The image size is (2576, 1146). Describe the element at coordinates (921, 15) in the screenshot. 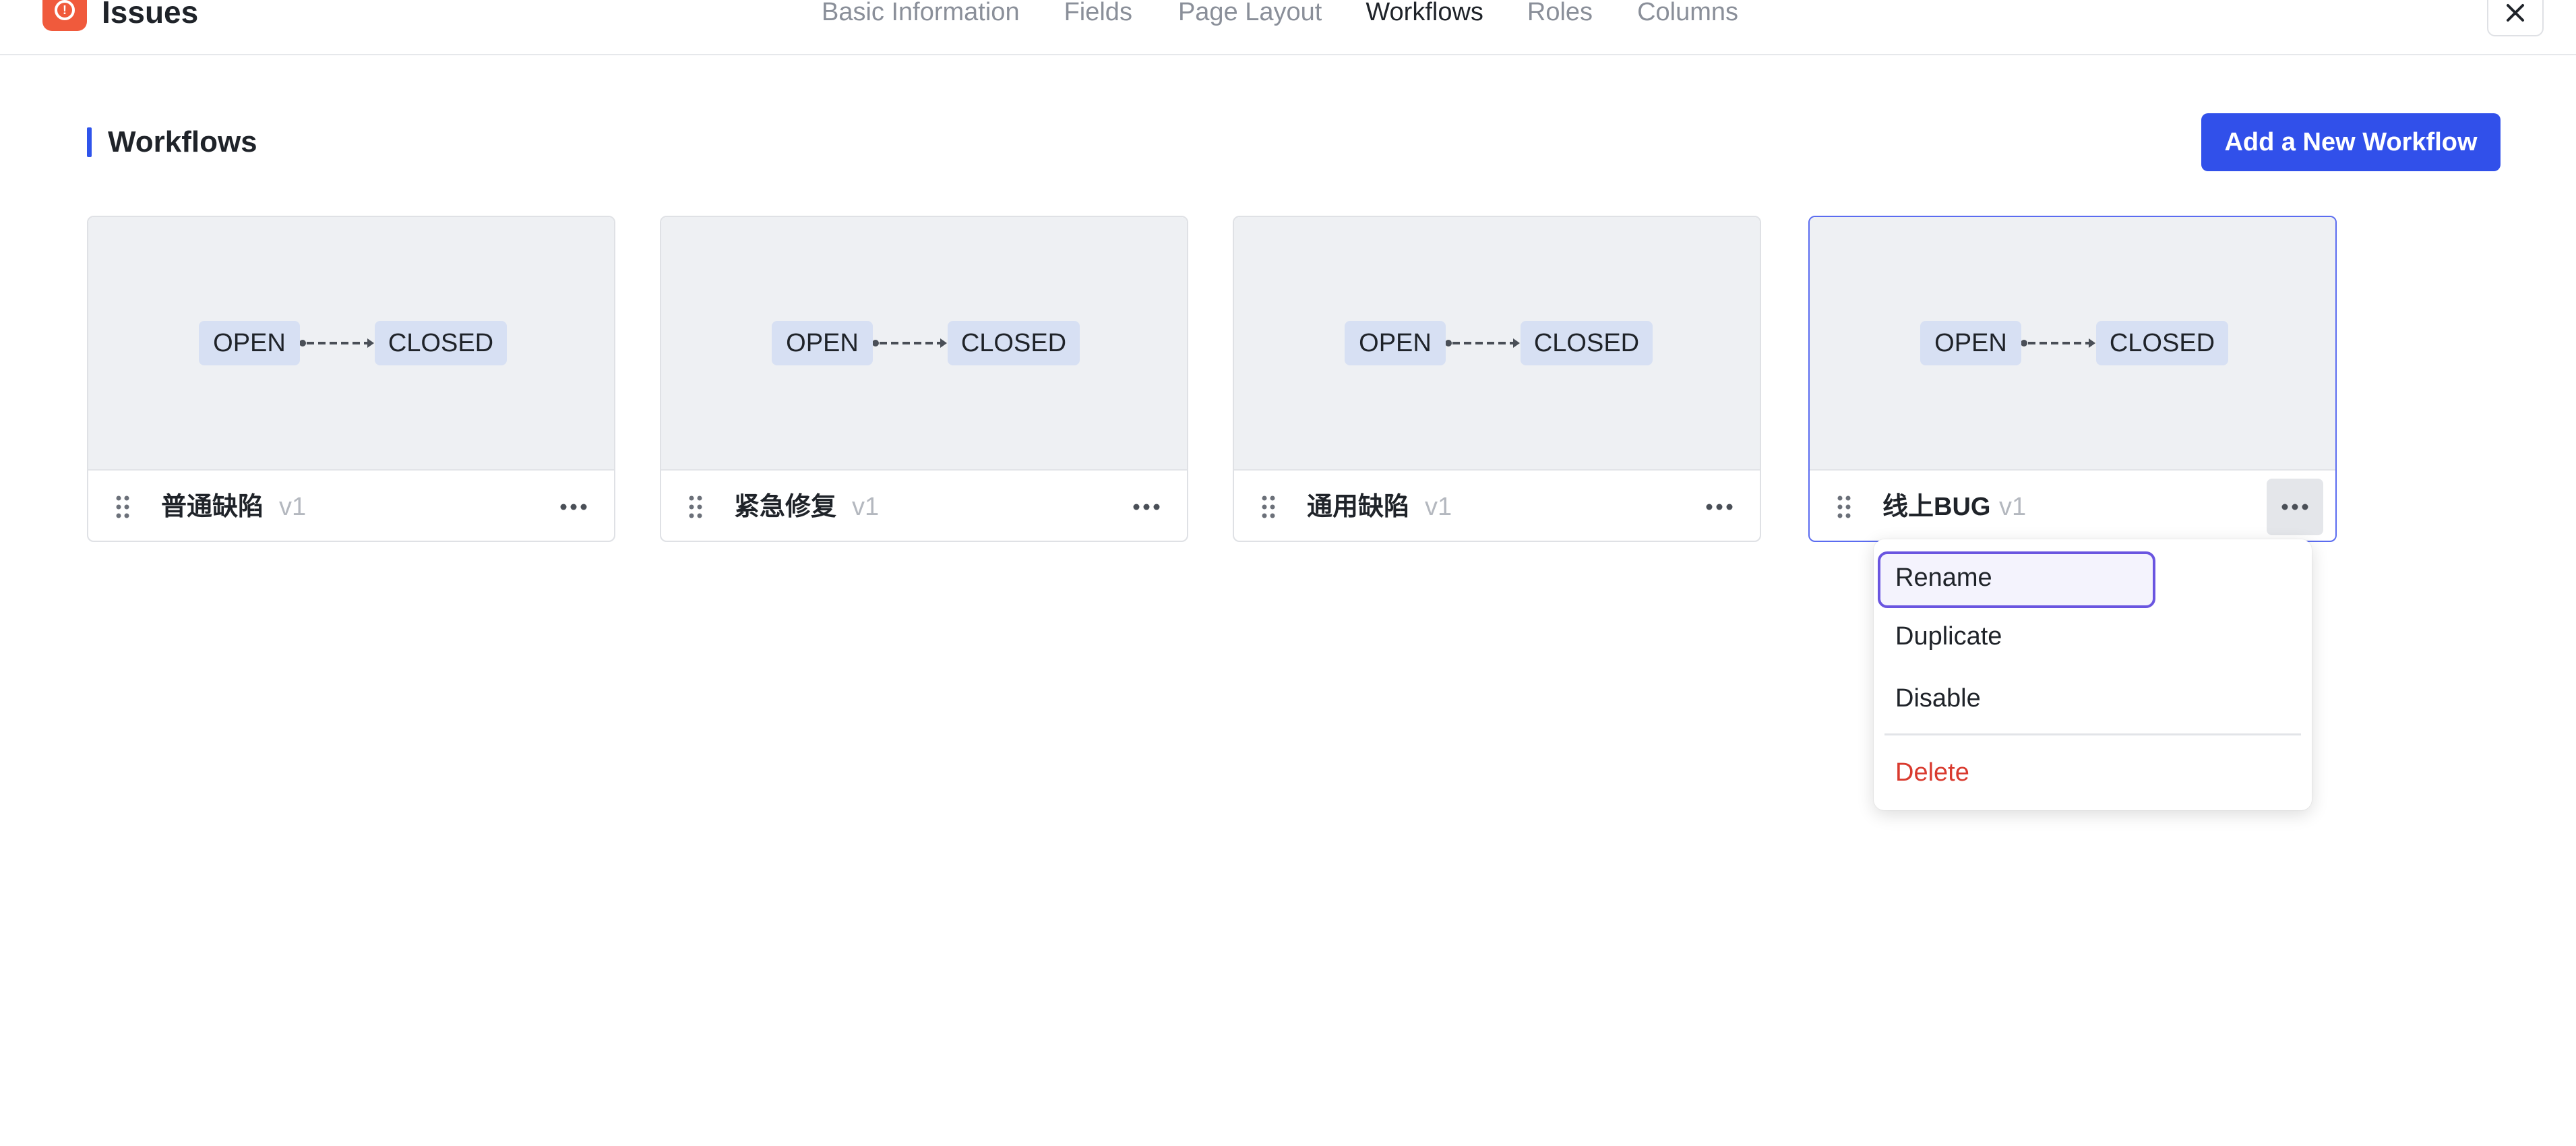

I see `tab-basic-information: Basic Information` at that location.